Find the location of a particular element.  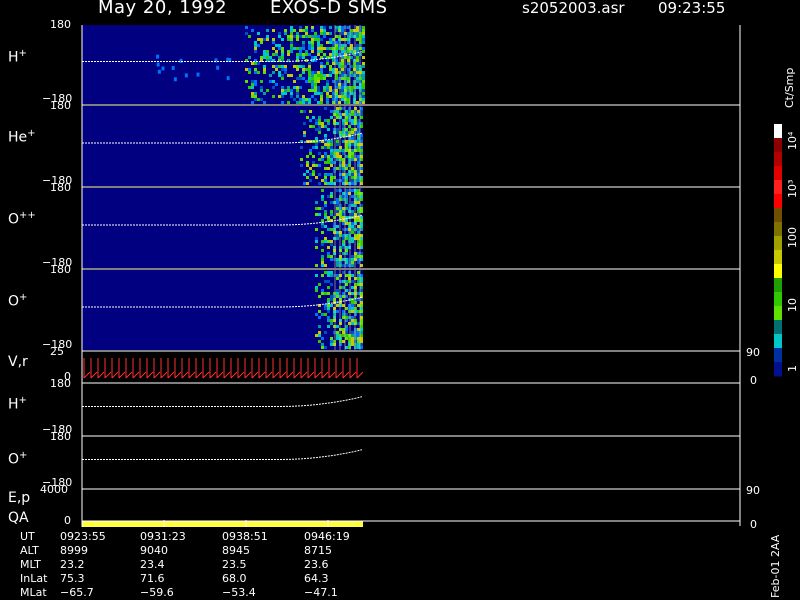

panel-label-3-sup: + is located at coordinates (23, 297).